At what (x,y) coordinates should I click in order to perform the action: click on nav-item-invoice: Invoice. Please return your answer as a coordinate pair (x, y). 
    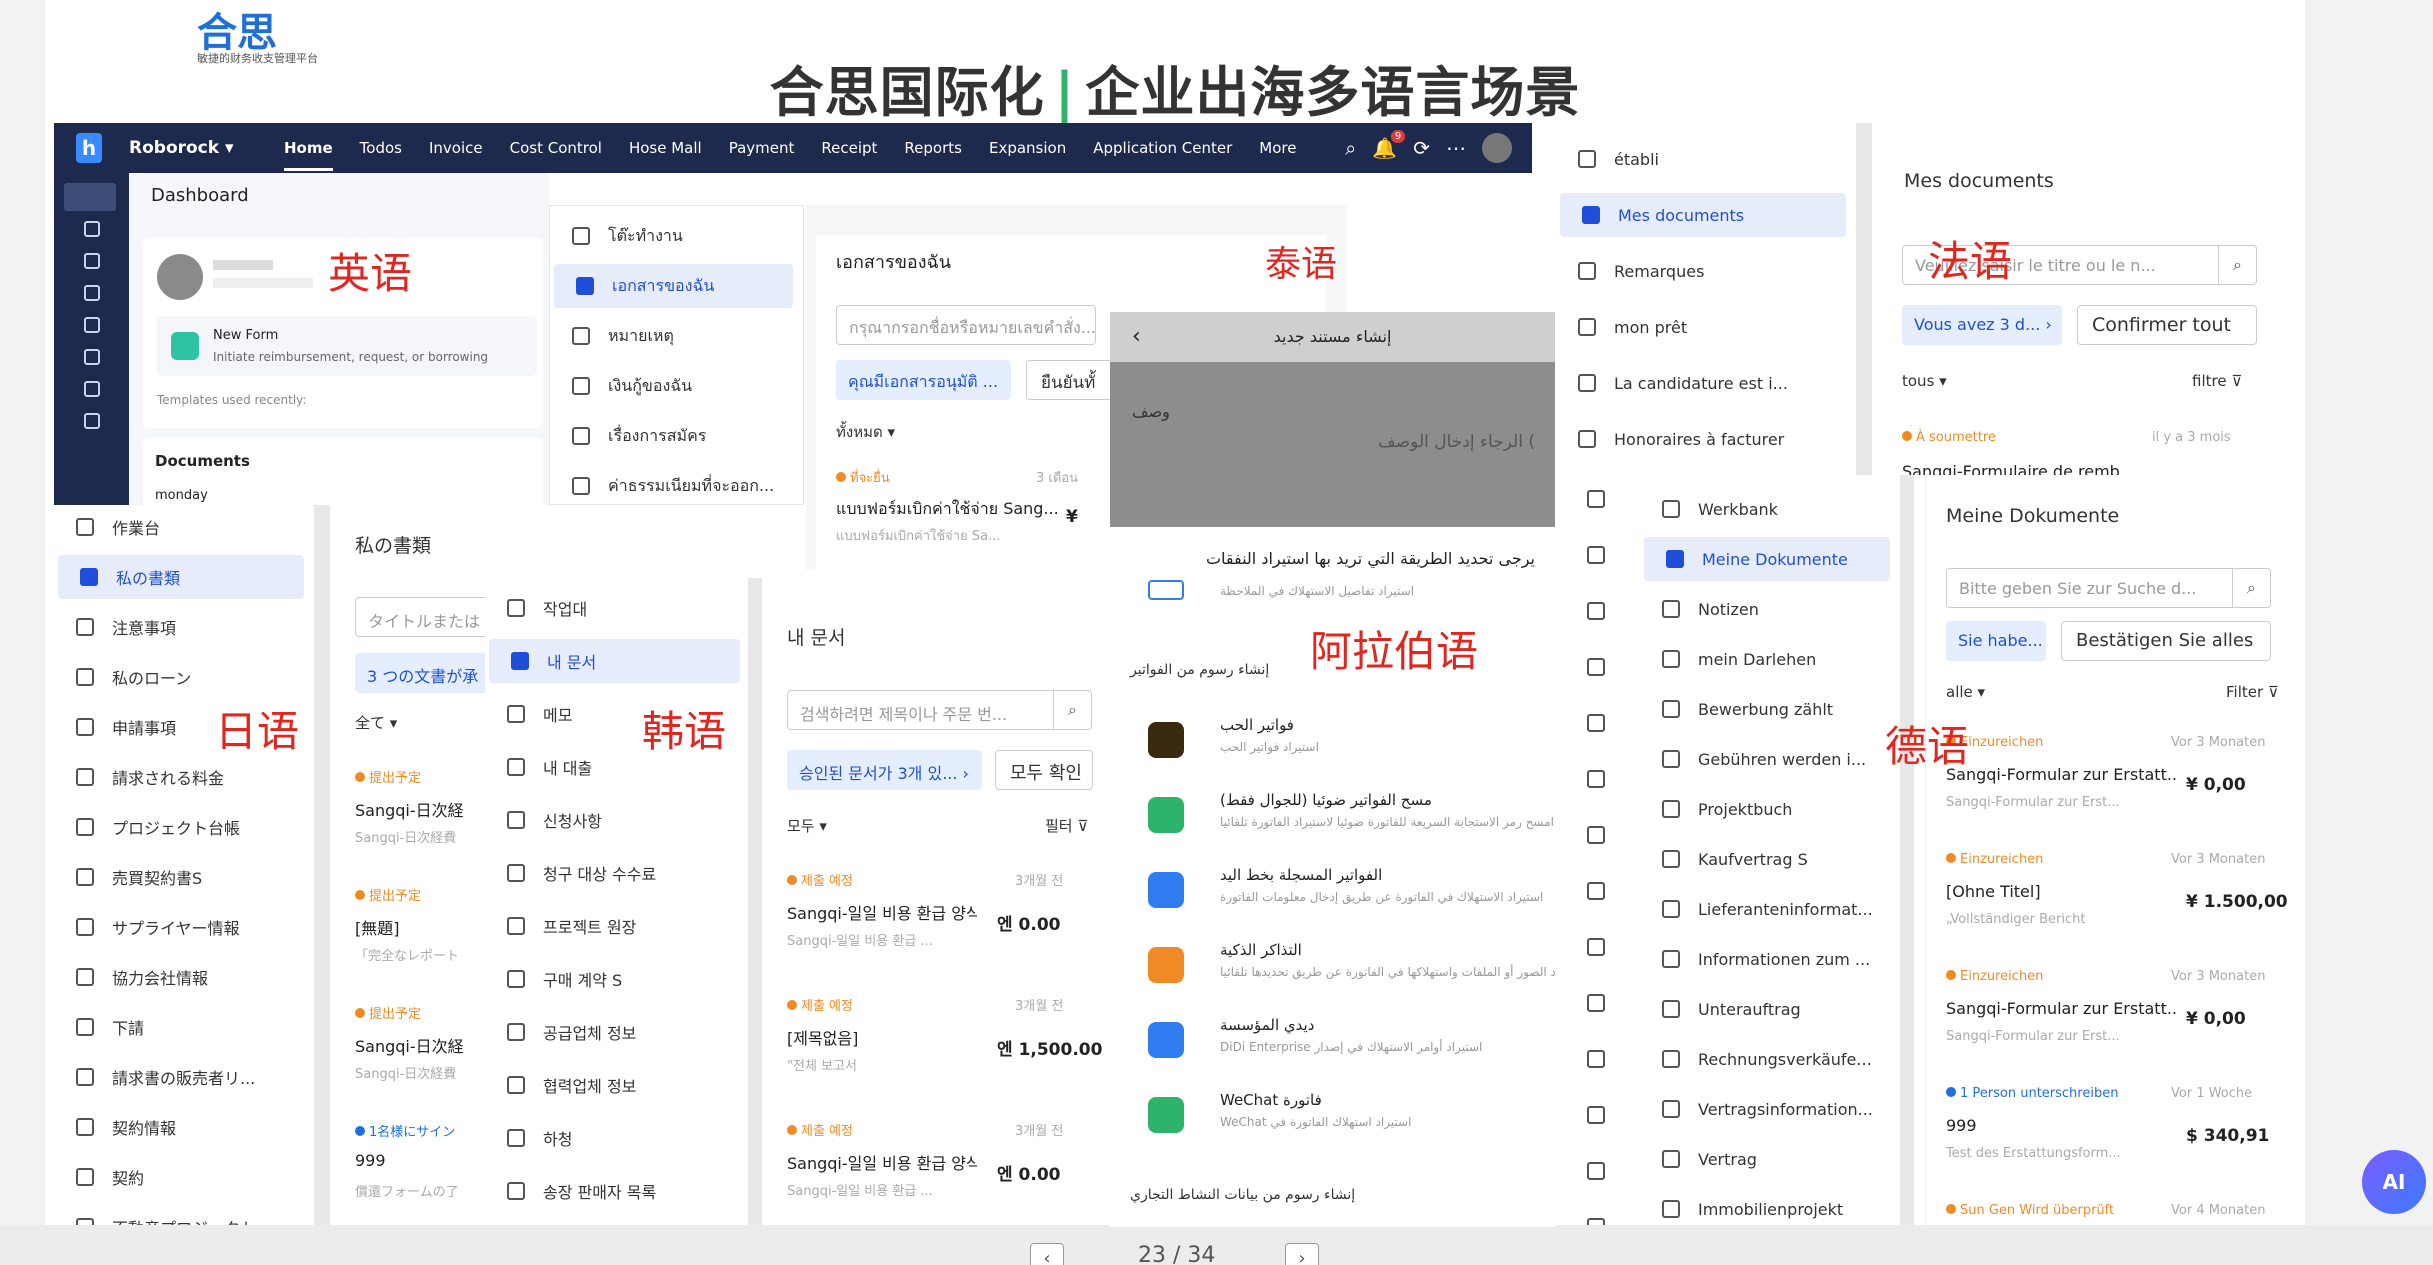
    Looking at the image, I should click on (456, 148).